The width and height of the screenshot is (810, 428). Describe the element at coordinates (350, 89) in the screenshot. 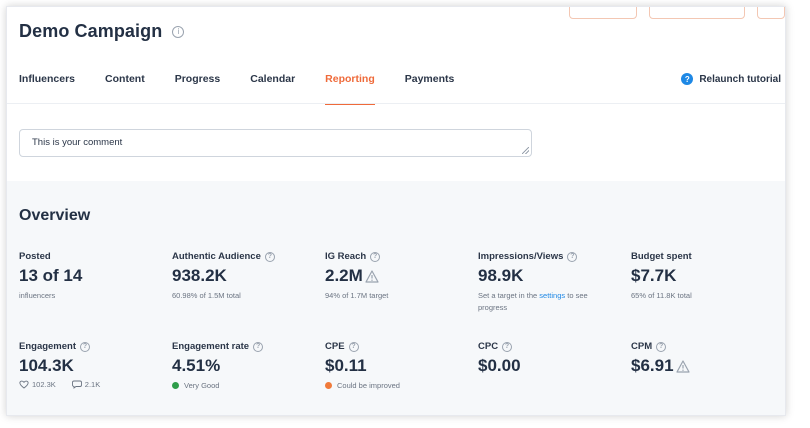

I see `tab-reporting: Reporting` at that location.